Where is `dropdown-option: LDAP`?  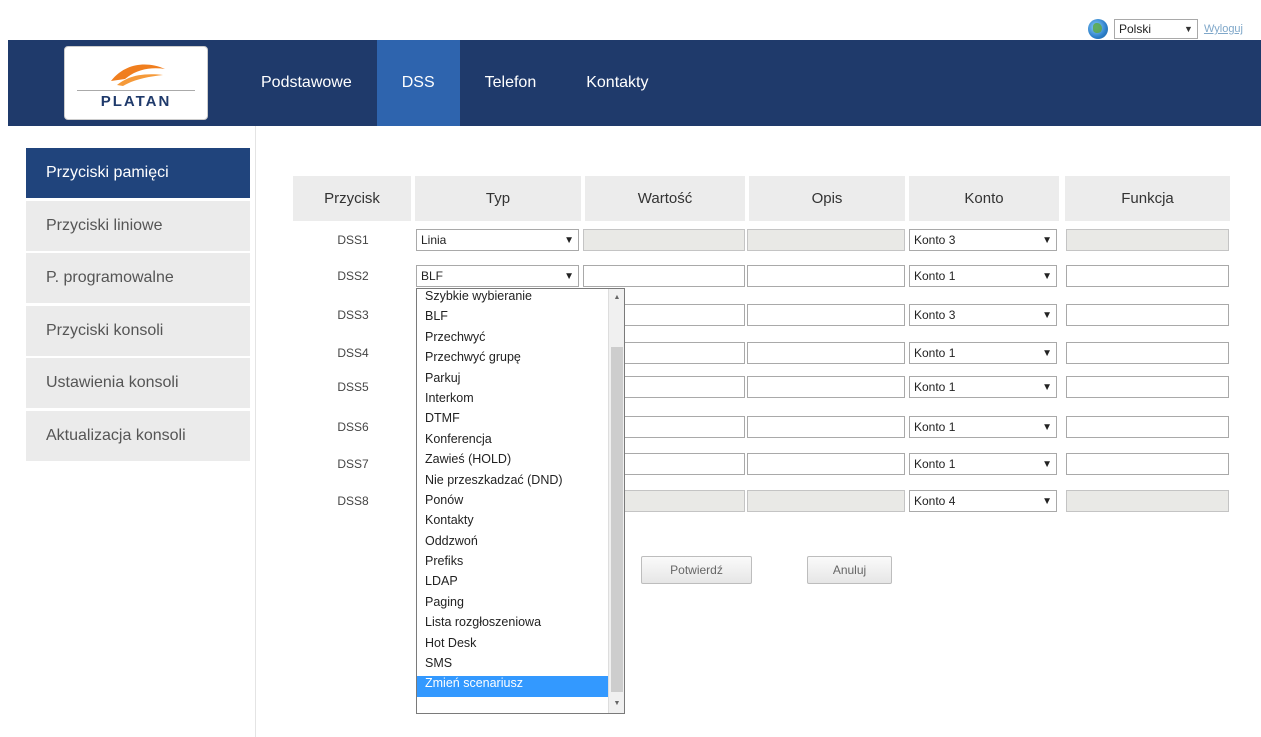
dropdown-option: LDAP is located at coordinates (512, 584).